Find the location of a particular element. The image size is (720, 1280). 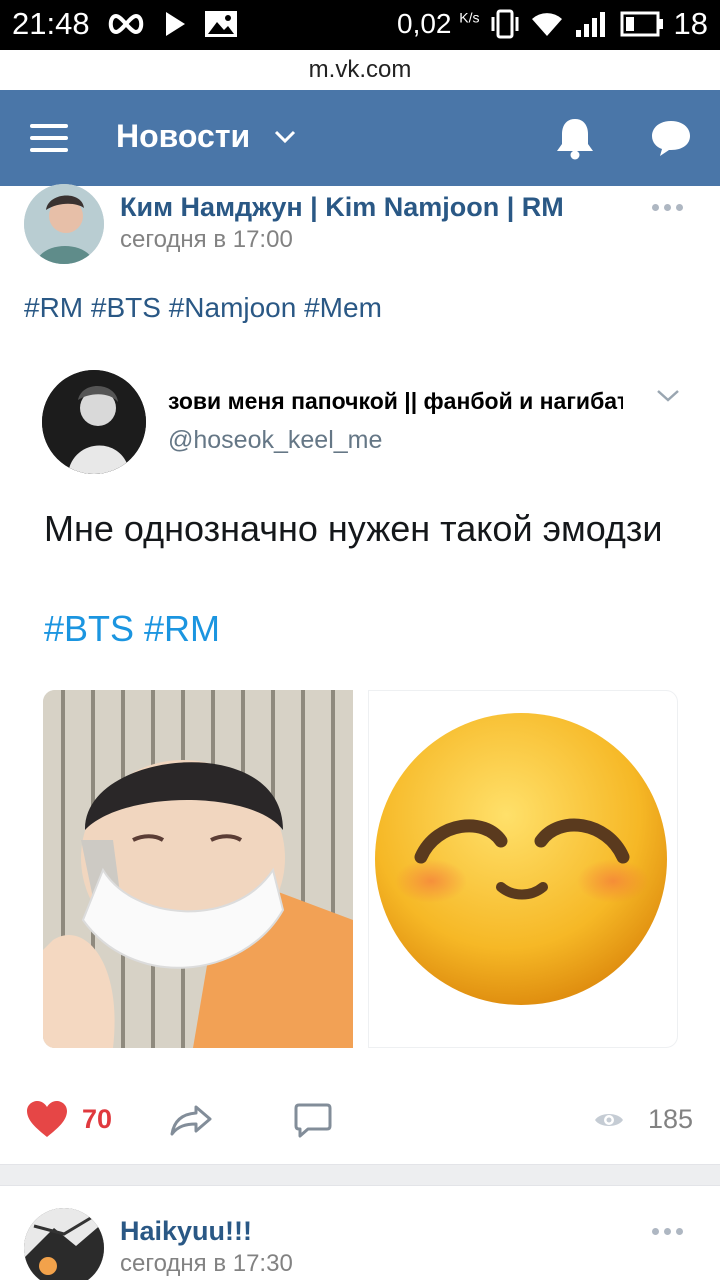

bell-icon is located at coordinates (575, 138).